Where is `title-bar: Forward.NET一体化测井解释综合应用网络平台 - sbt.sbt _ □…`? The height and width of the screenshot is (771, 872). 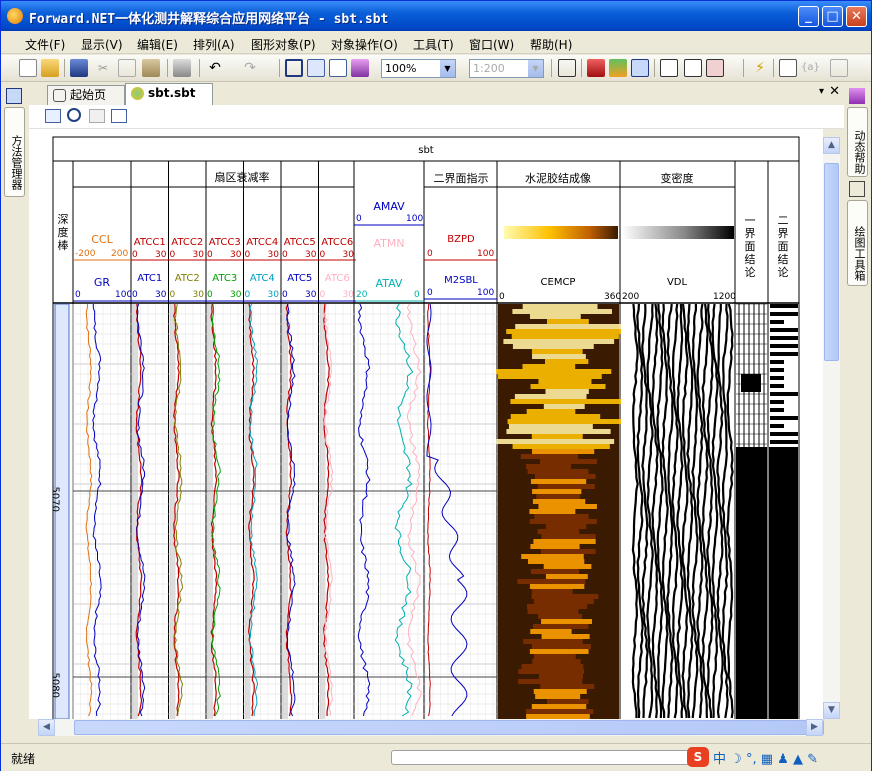
title-bar: Forward.NET一体化测井解释综合应用网络平台 - sbt.sbt _ □… is located at coordinates (436, 16).